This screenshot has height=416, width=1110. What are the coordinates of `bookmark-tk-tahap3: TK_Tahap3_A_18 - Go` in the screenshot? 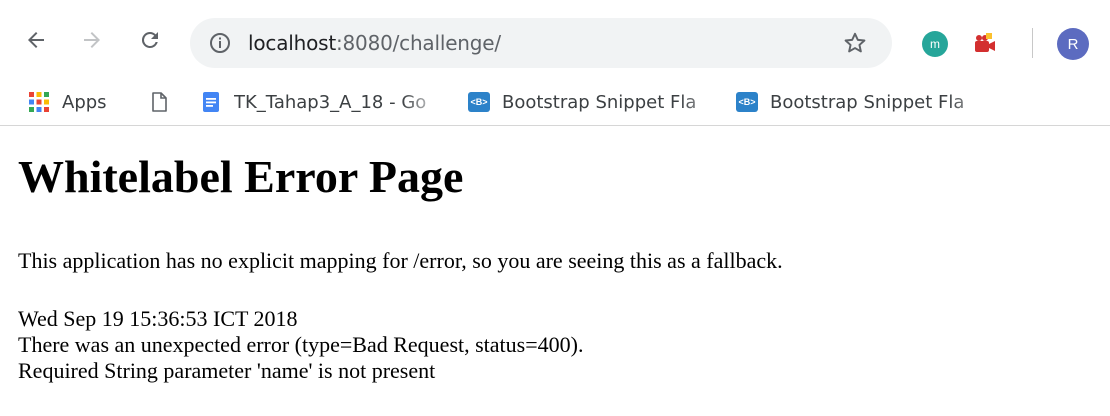 It's located at (322, 102).